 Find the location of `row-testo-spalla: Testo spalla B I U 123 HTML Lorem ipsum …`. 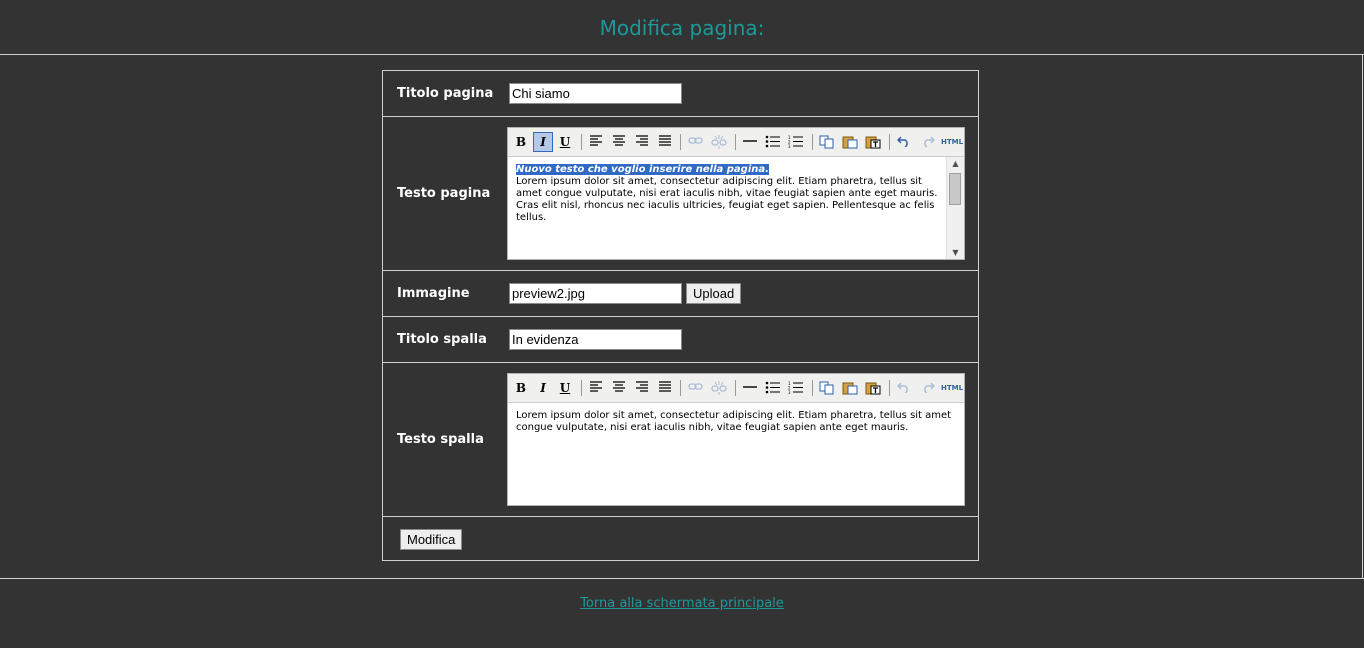

row-testo-spalla: Testo spalla B I U 123 HTML Lorem ipsum … is located at coordinates (680, 440).